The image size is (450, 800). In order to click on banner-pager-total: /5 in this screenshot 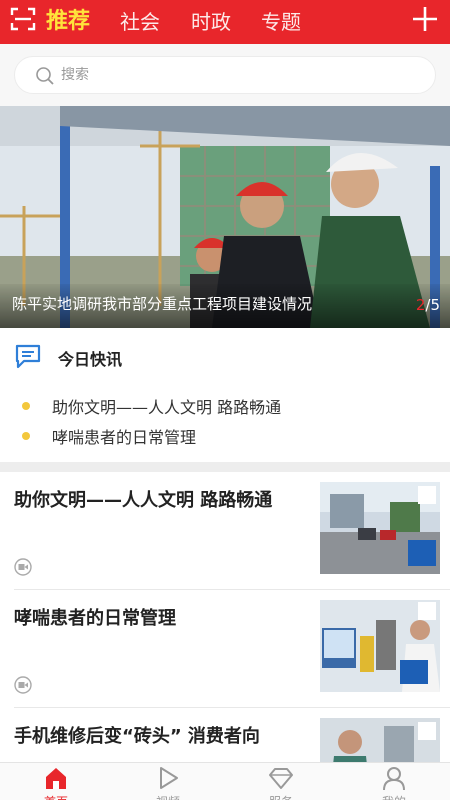, I will do `click(432, 305)`.